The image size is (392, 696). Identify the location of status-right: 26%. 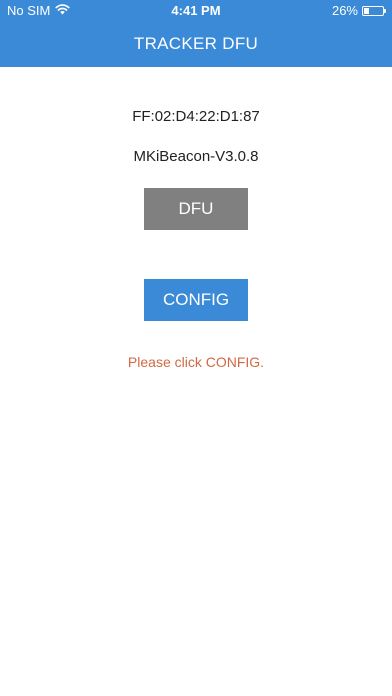
(358, 10).